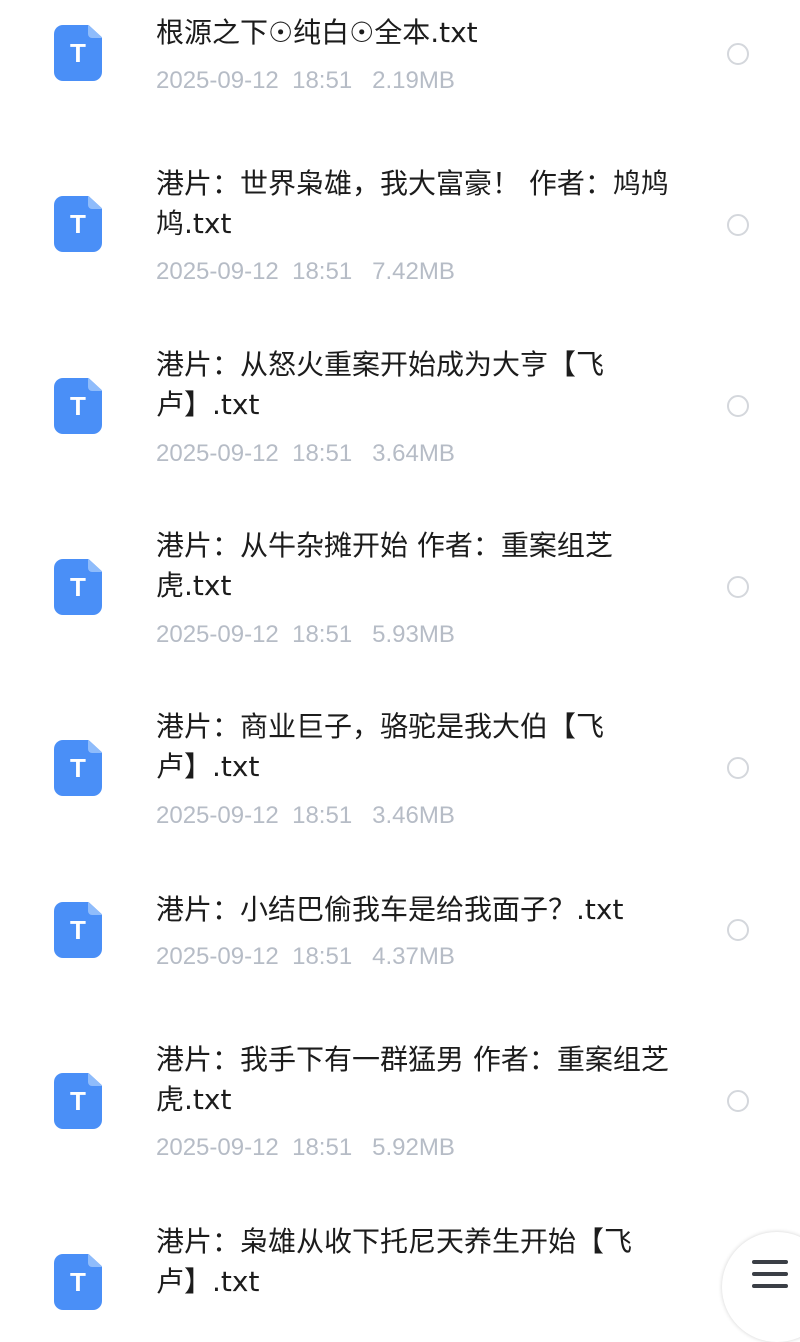  I want to click on txt-file-icon: T, so click(78, 1282).